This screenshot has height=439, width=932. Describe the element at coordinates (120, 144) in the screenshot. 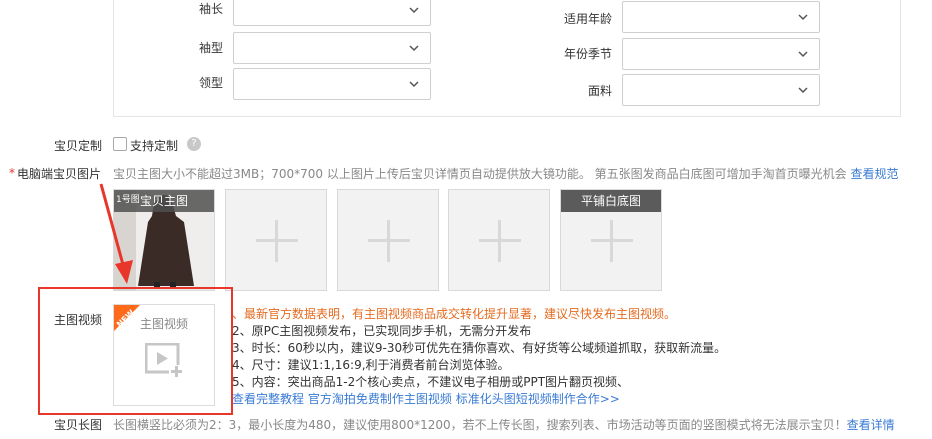

I see `customize-checkbox` at that location.